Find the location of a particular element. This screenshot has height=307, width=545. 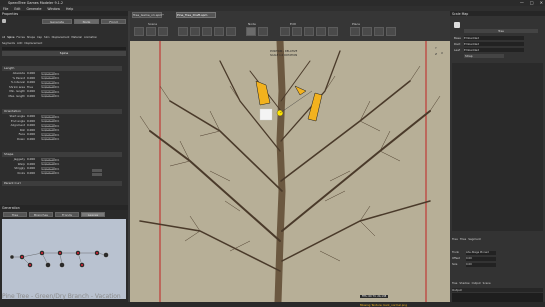

subtab-segments: Segments is located at coordinates (8, 43).